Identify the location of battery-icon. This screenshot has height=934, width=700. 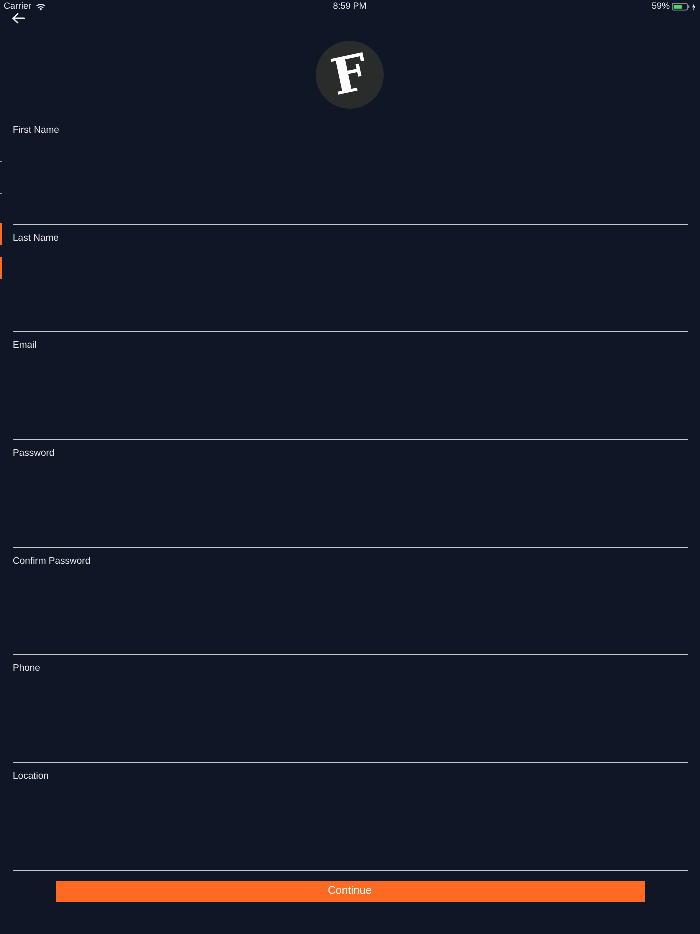
(681, 6).